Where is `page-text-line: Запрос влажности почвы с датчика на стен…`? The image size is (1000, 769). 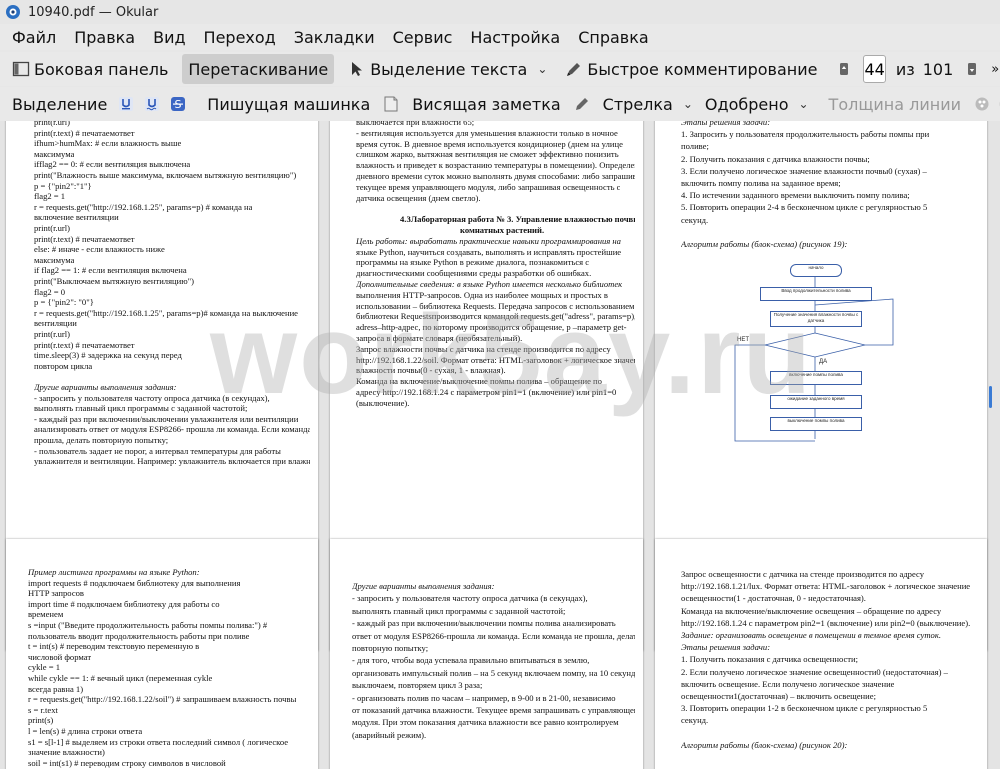 page-text-line: Запрос влажности почвы с датчика на стен… is located at coordinates (483, 348).